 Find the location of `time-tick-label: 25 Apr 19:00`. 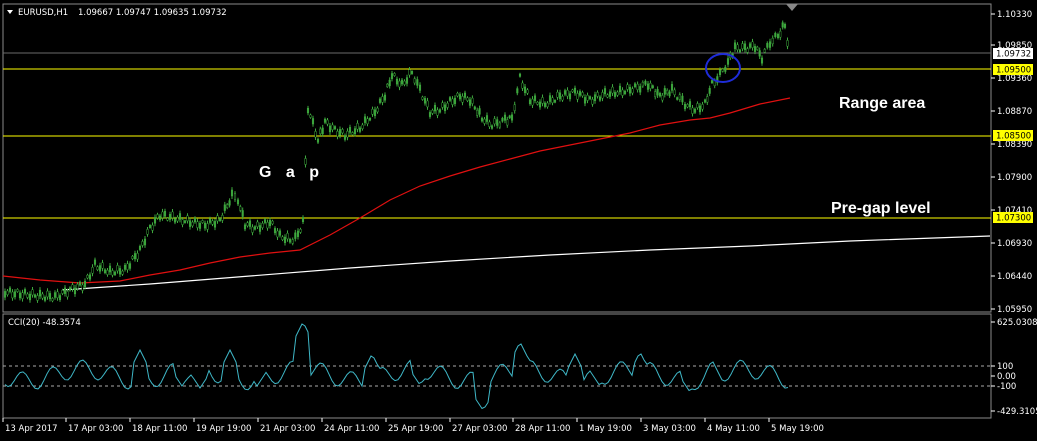

time-tick-label: 25 Apr 19:00 is located at coordinates (415, 429).